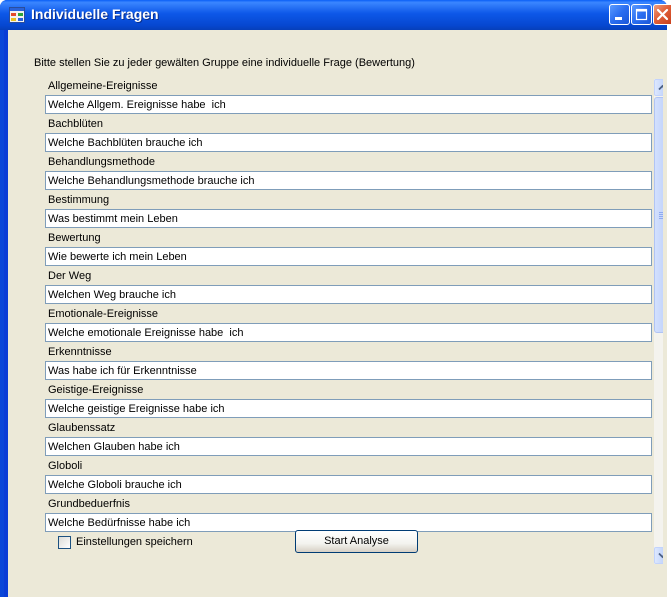  Describe the element at coordinates (618, 18) in the screenshot. I see `minimize-icon` at that location.